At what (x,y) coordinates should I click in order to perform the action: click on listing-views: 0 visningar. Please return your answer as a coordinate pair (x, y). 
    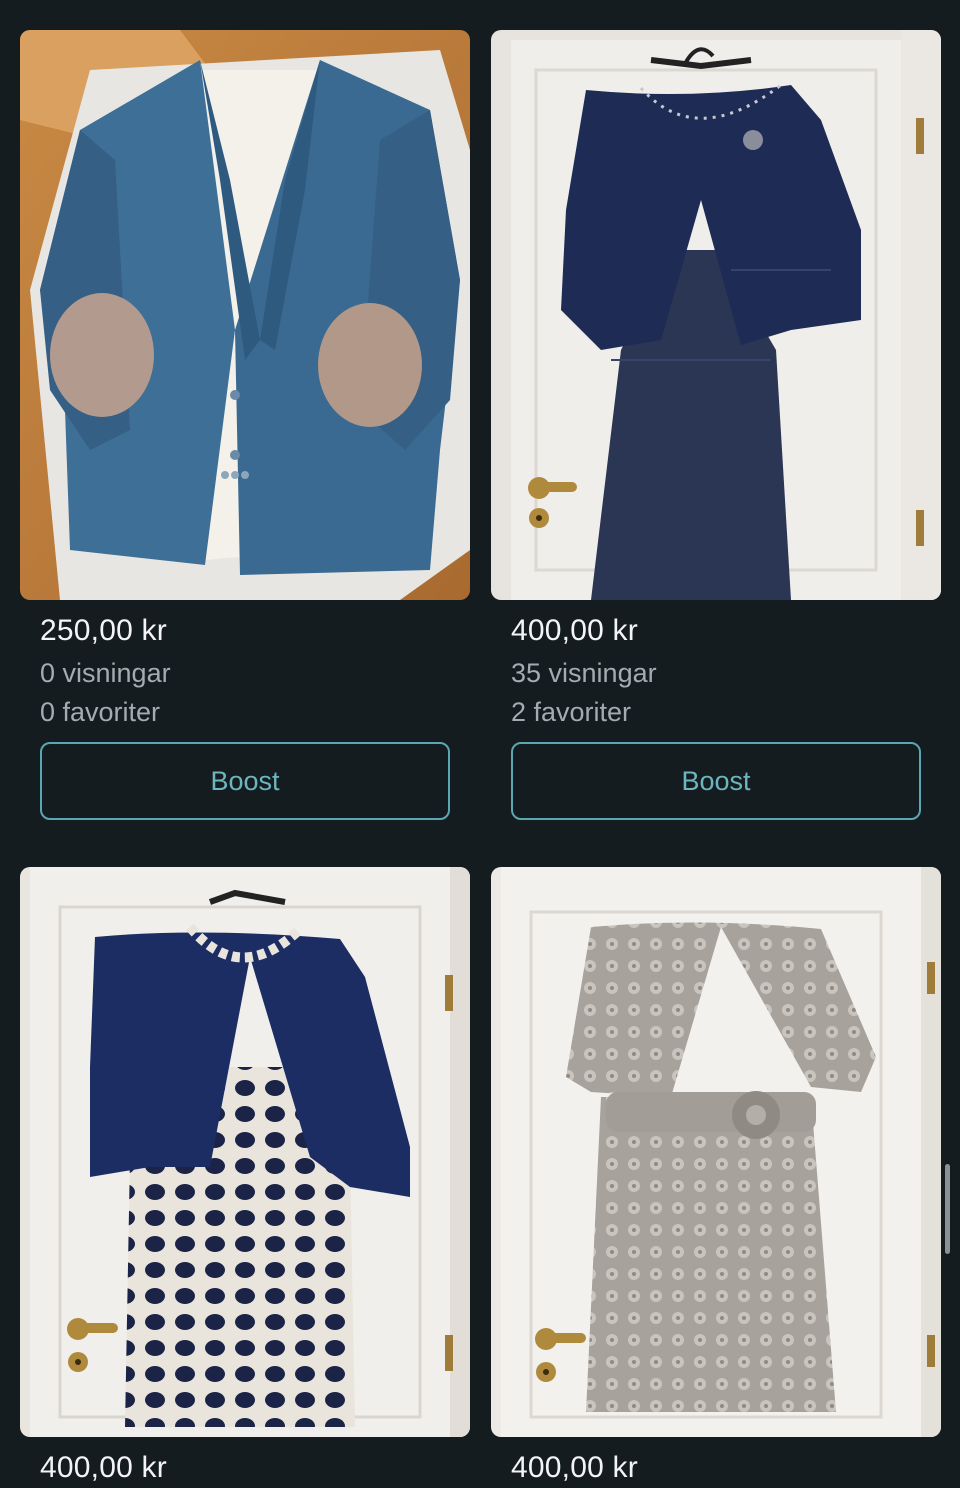
    Looking at the image, I should click on (105, 673).